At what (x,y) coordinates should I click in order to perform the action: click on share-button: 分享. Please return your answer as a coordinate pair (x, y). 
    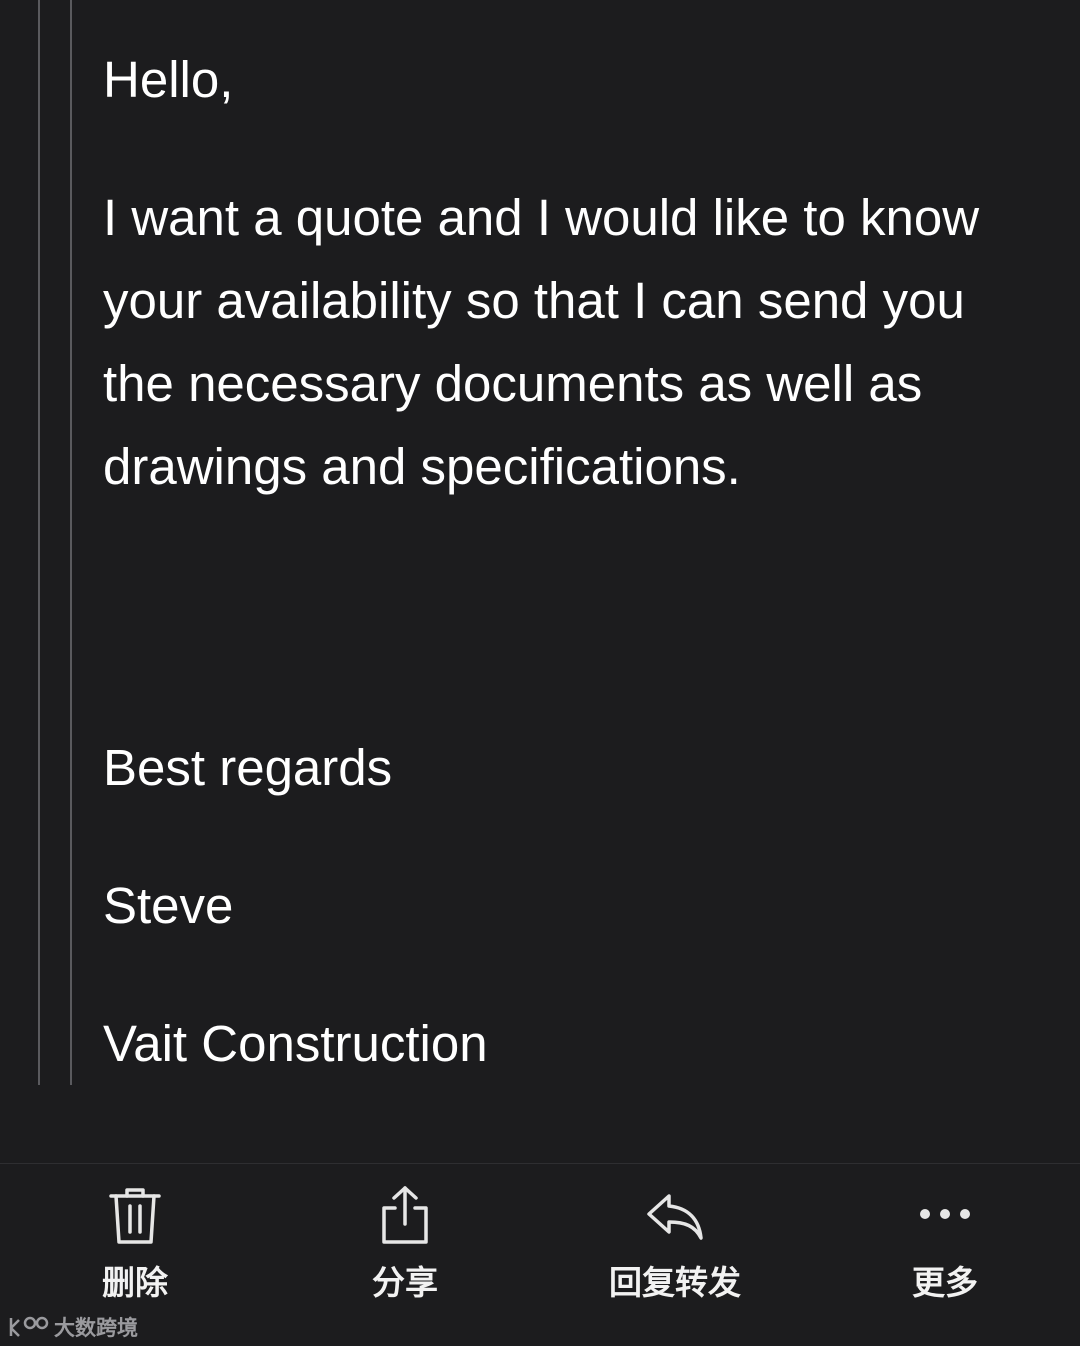
    Looking at the image, I should click on (405, 1244).